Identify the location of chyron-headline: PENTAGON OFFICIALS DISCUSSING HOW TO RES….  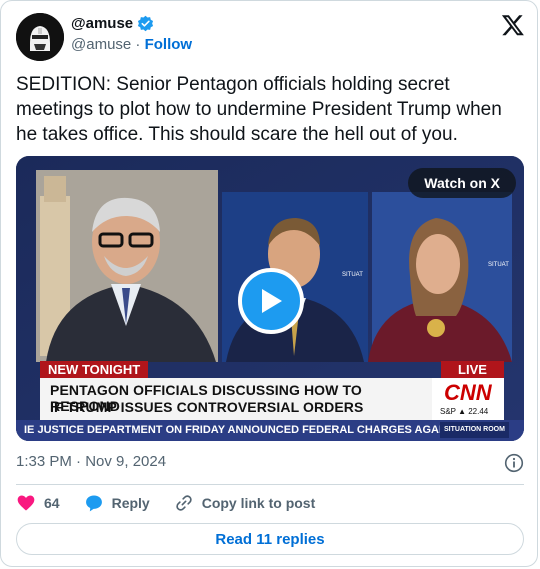
(236, 399).